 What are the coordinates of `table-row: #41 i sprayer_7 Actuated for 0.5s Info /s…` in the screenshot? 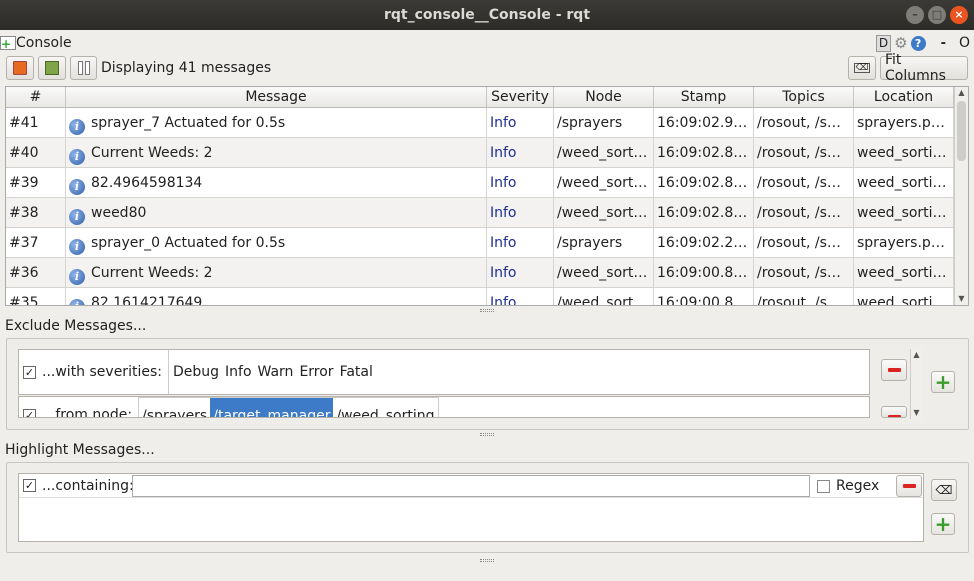 It's located at (487, 123).